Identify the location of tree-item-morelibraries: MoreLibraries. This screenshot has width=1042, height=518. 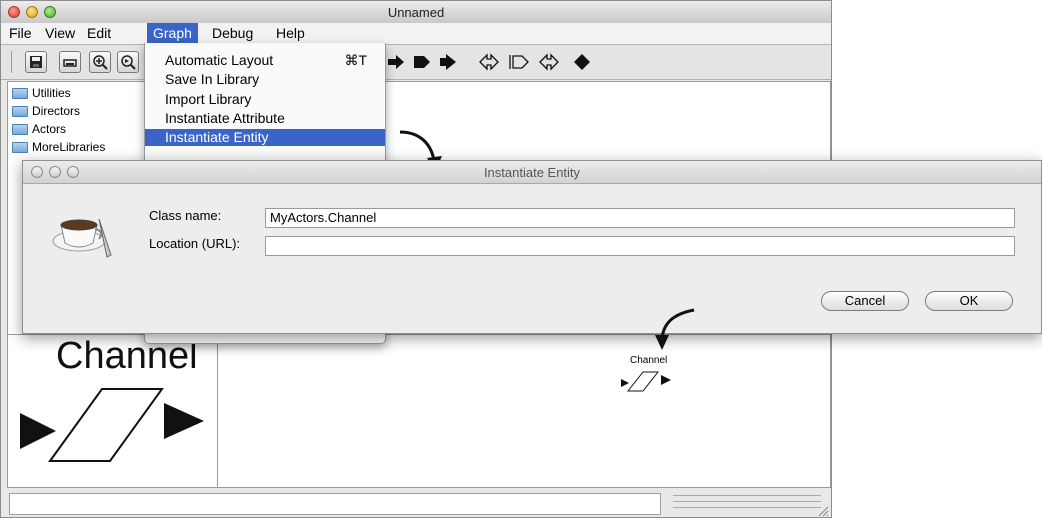
(58, 147).